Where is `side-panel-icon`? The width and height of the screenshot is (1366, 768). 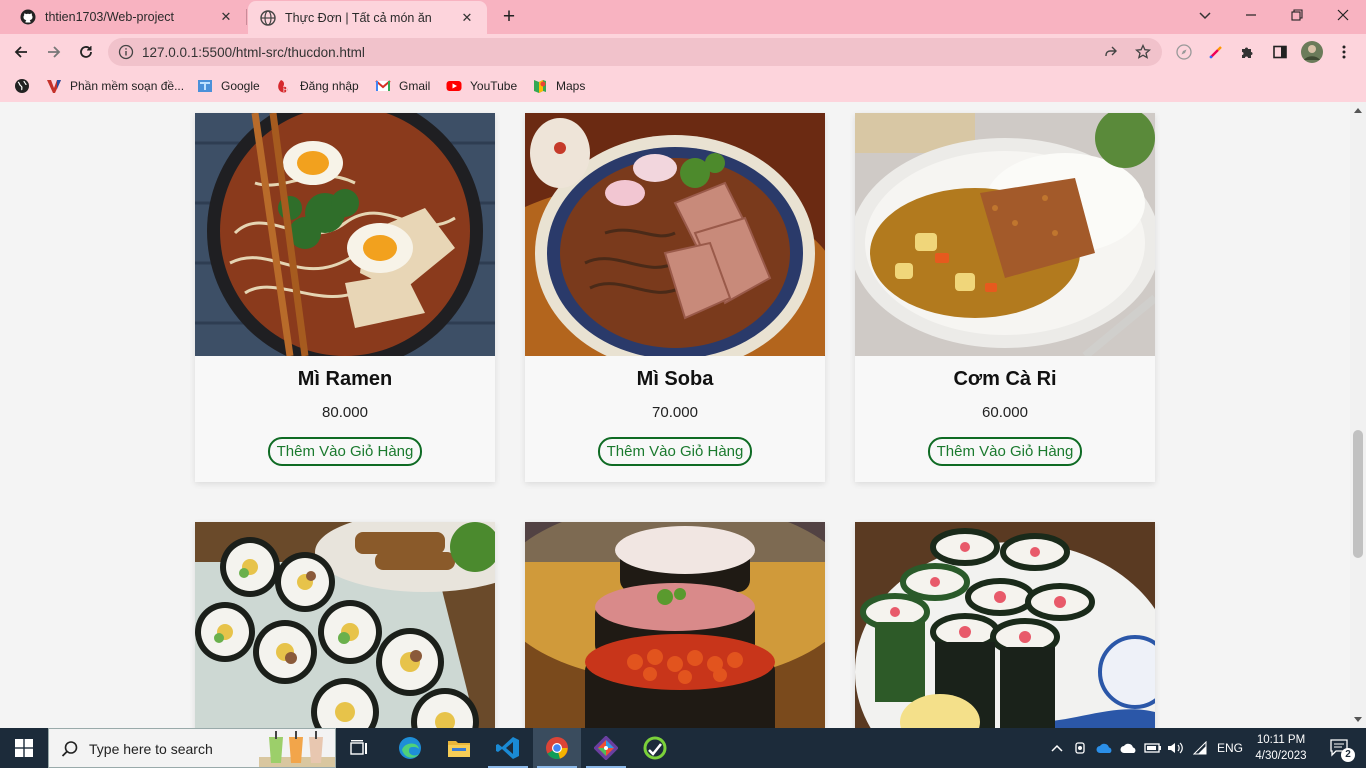
side-panel-icon is located at coordinates (1280, 52).